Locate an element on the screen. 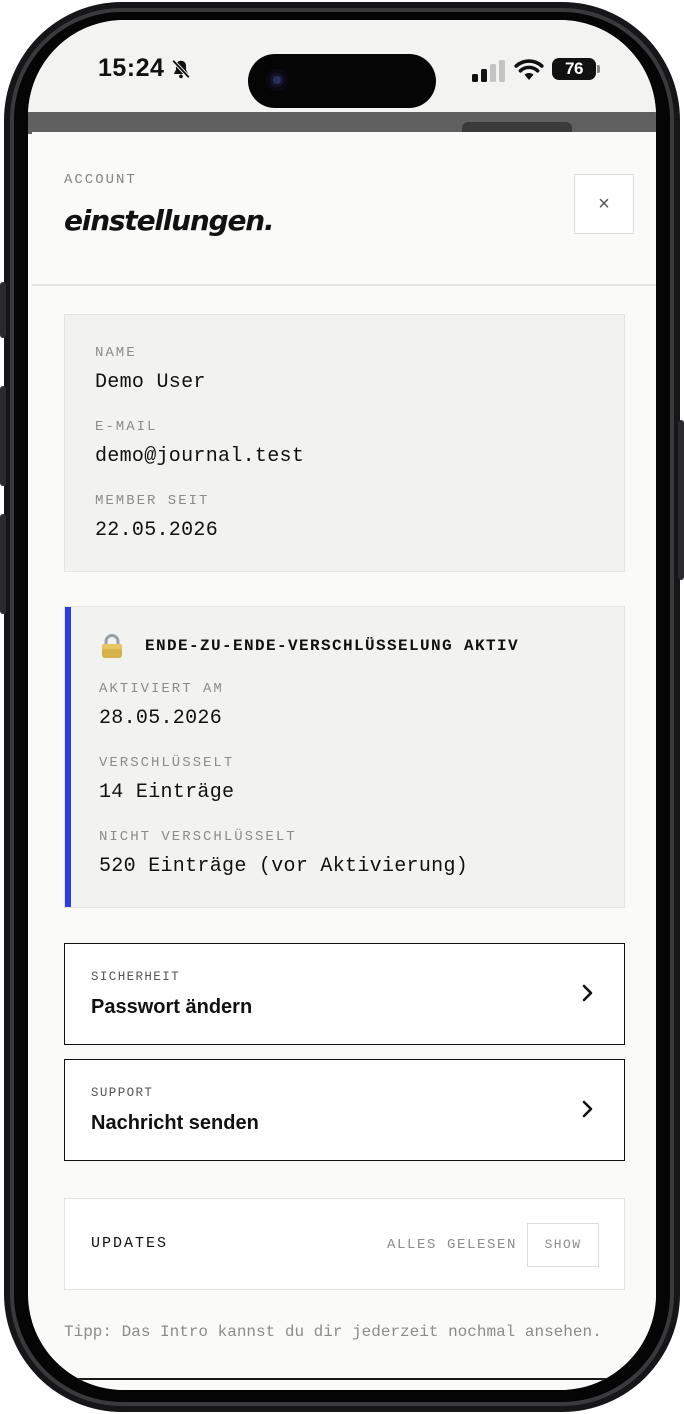  wifi-icon is located at coordinates (529, 69).